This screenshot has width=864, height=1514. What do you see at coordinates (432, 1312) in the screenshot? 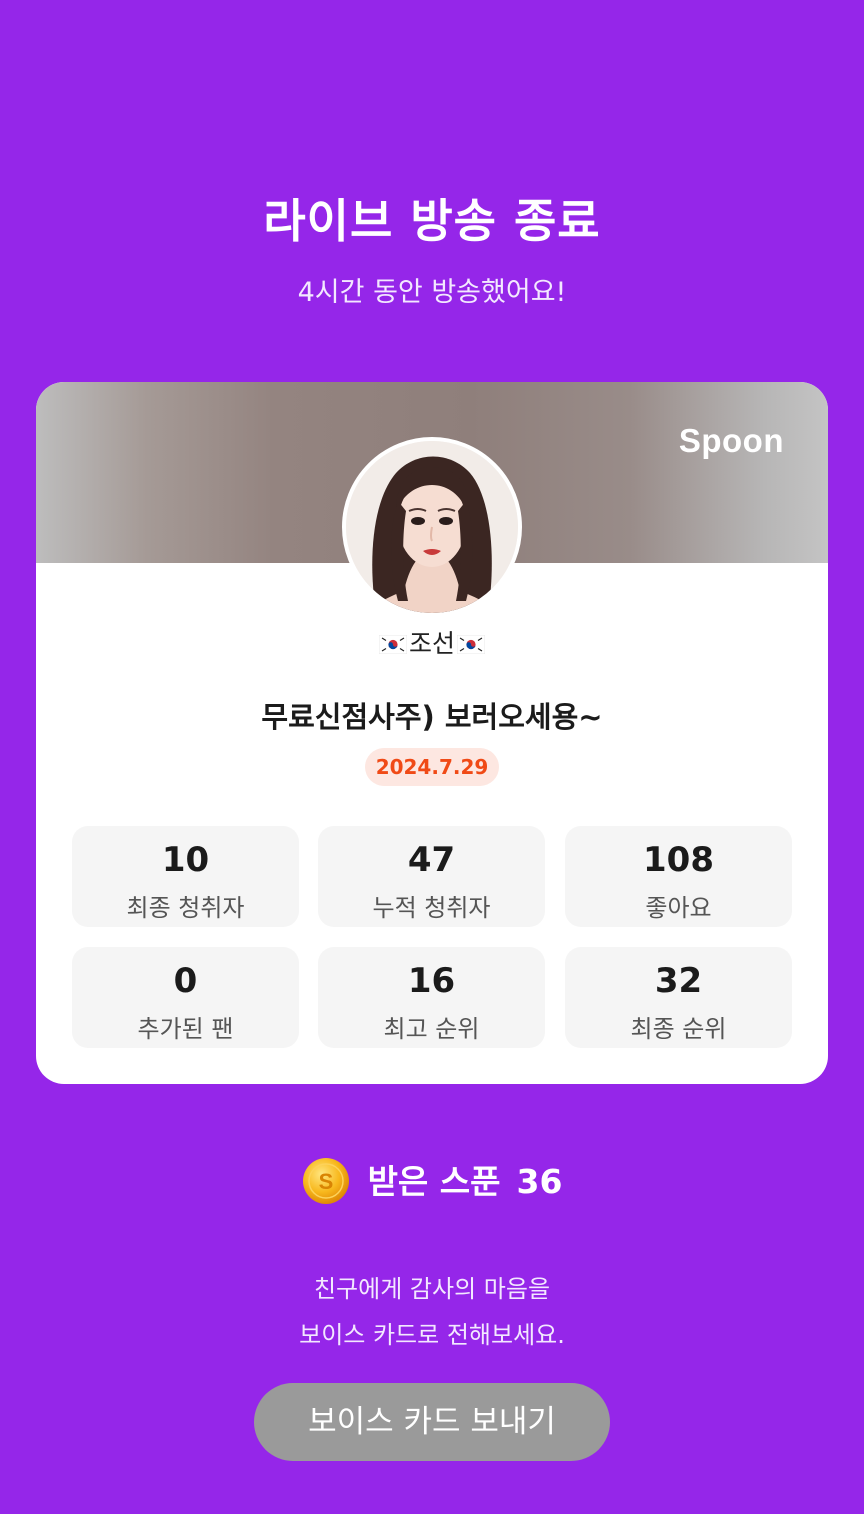
I see `thank-you-message: 친구에게 감사의 마음을 보이스 카드로 전해보세요.` at bounding box center [432, 1312].